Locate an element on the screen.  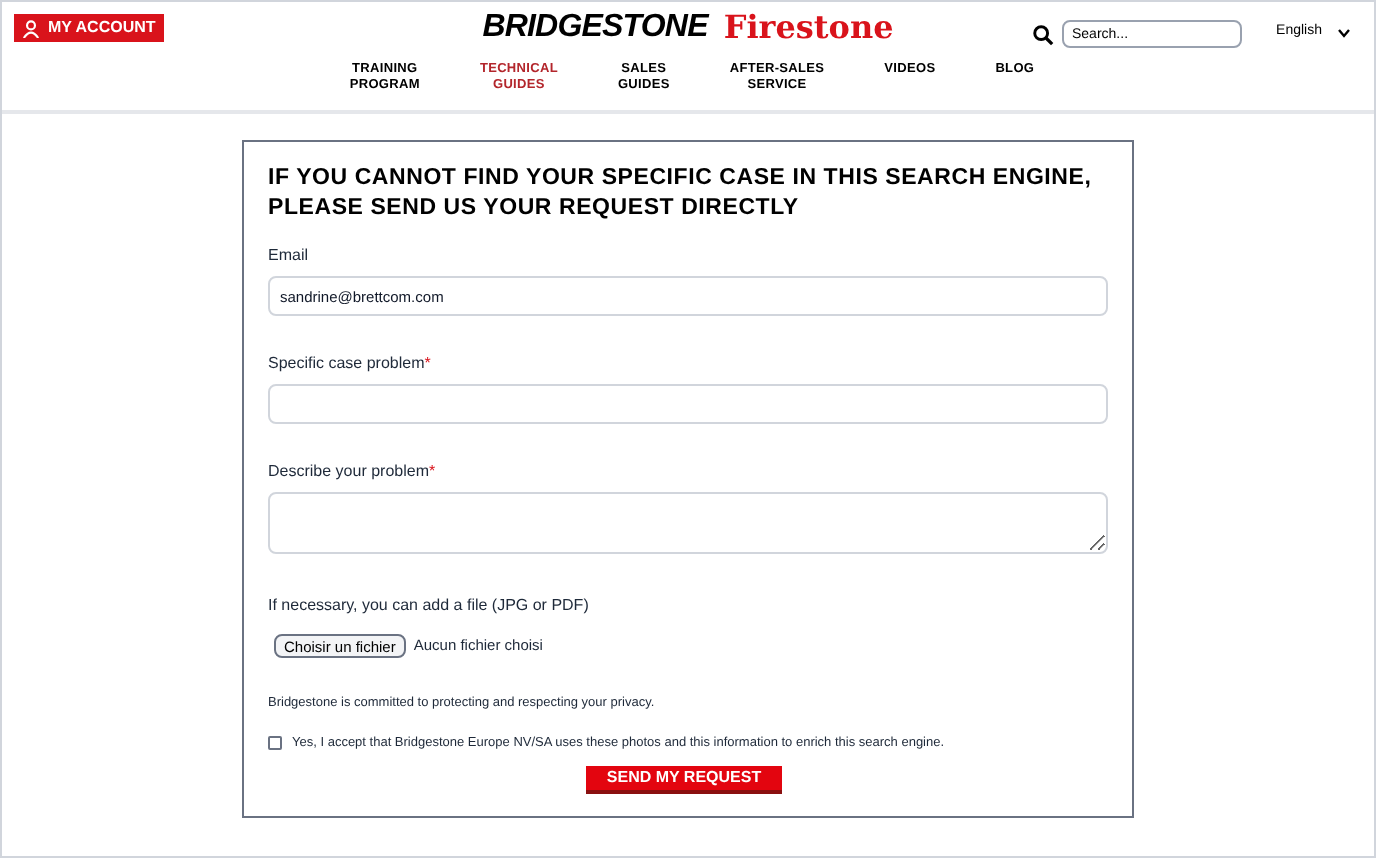
send-request-button: SEND MY REQUEST is located at coordinates (684, 779).